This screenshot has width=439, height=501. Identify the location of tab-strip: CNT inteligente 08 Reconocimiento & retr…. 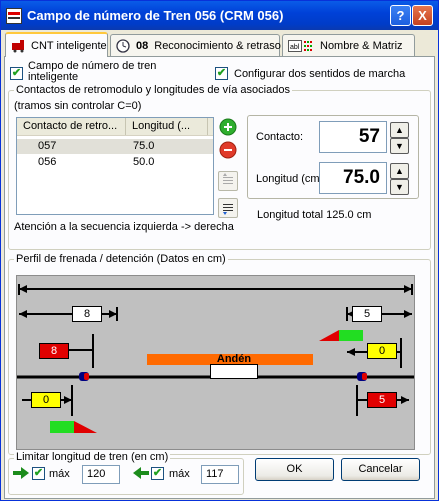
(219, 44).